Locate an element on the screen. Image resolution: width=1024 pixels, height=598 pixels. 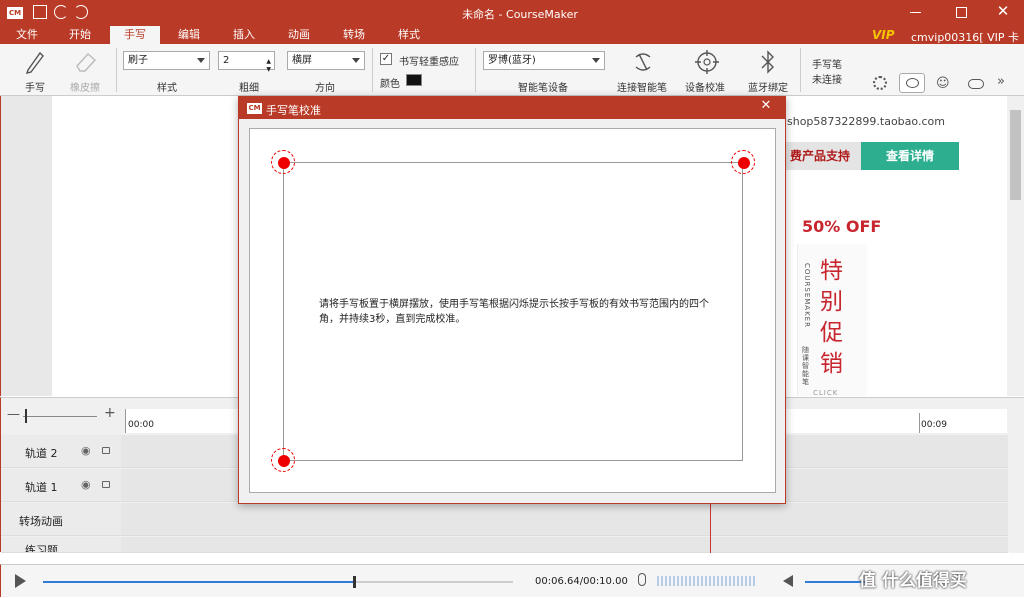
promo-card: COURSEMAKER 随课智能笔 特别促销 CLICK is located at coordinates (832, 320).